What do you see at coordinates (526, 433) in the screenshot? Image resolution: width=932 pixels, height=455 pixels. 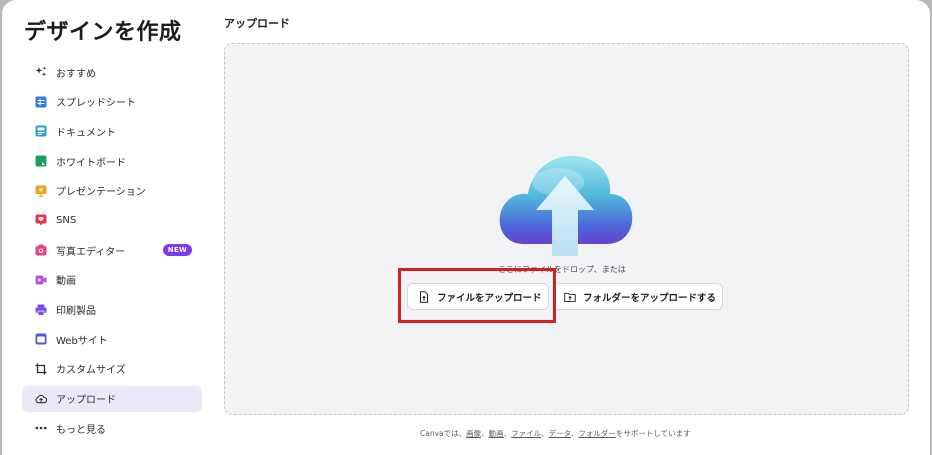 I see `footer-link-file: ファイル` at bounding box center [526, 433].